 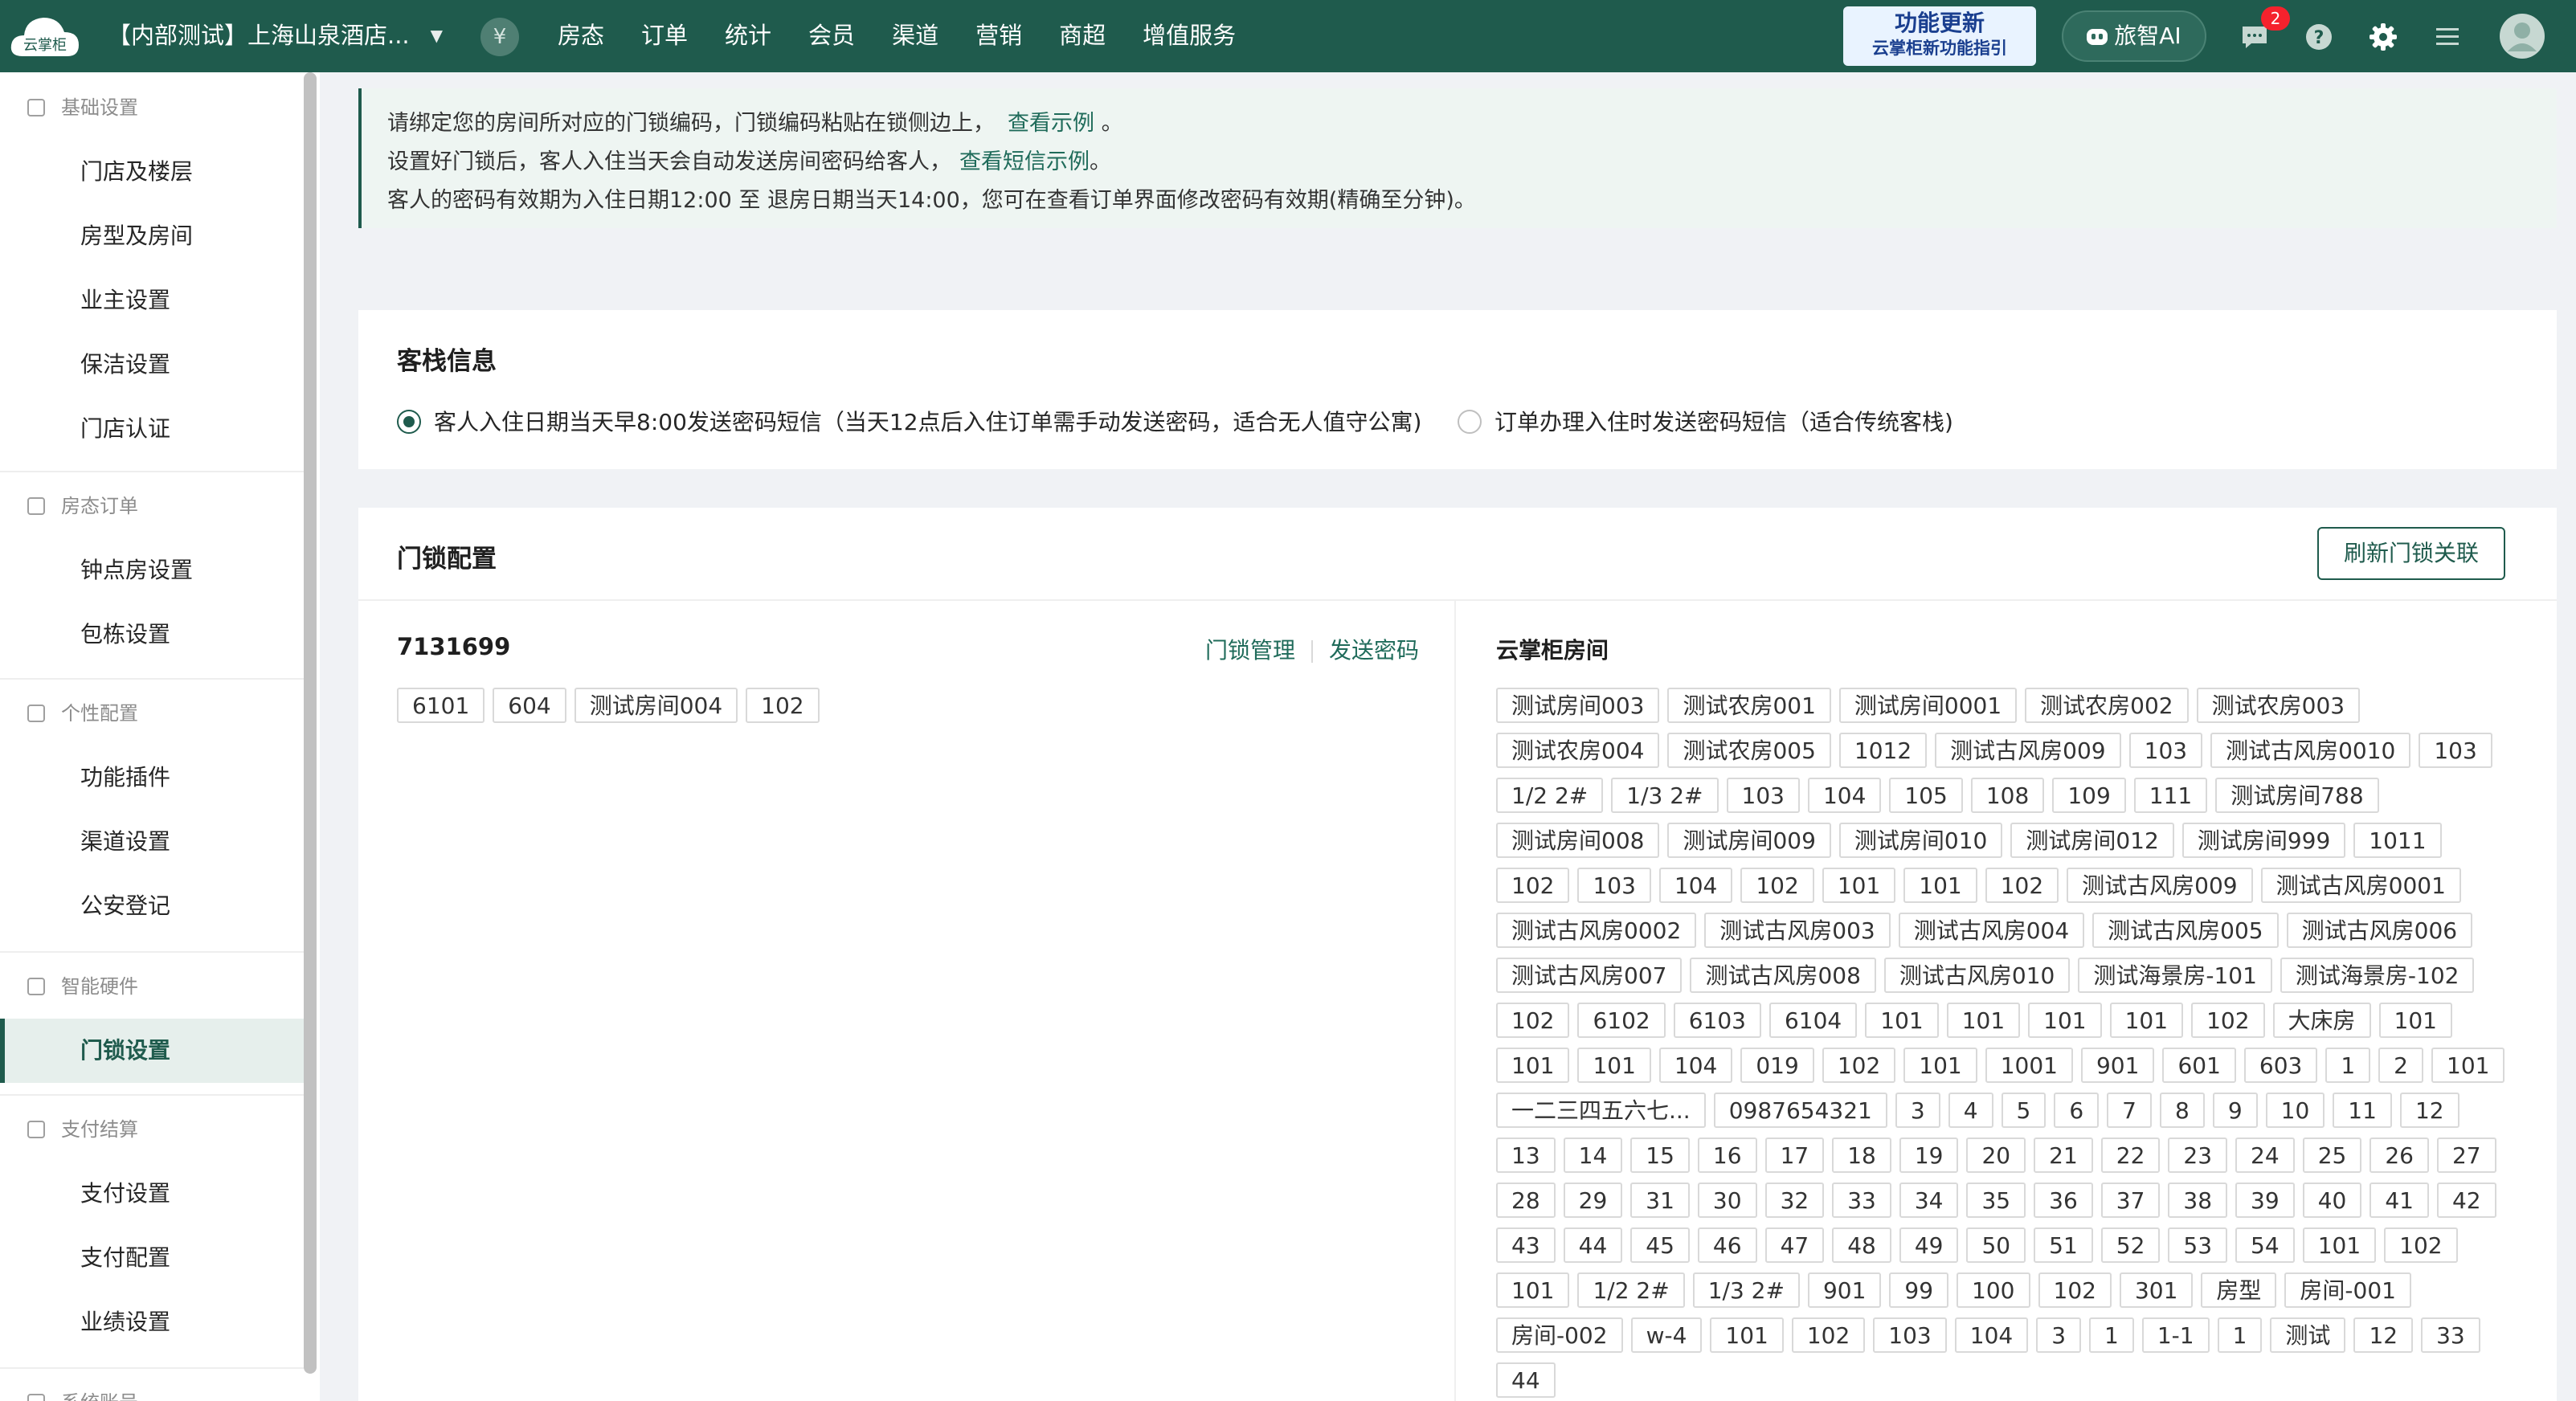 I want to click on cloud-room-tag: 50, so click(x=1996, y=1245).